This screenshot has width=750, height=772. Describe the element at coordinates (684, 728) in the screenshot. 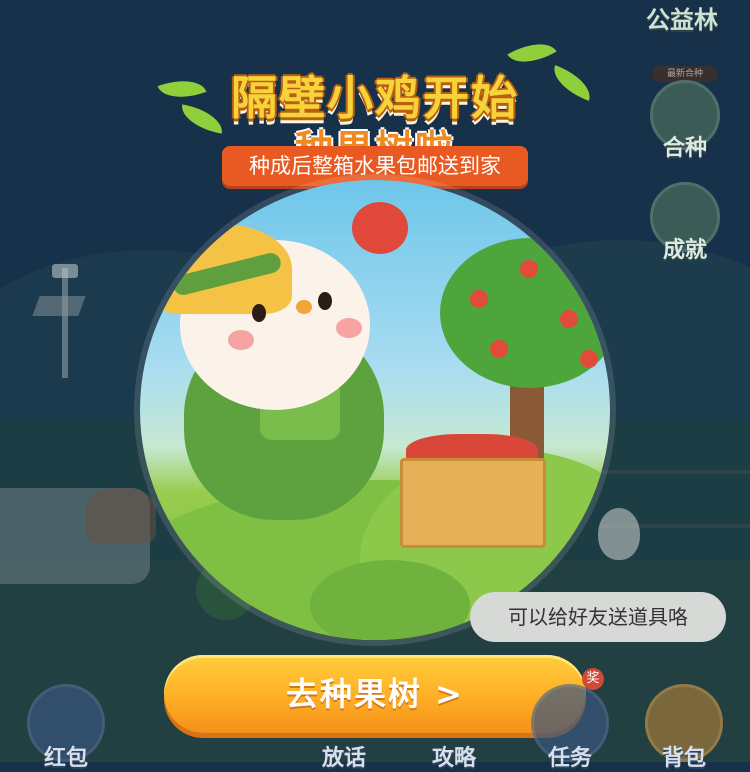

I see `bottom-button-beibao: 背包` at that location.